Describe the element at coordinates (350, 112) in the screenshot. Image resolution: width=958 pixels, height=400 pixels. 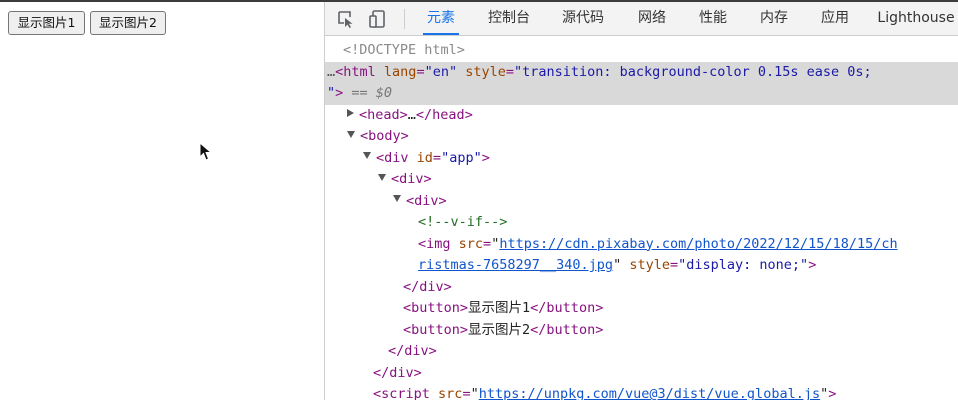
I see `expand-triangle-icon` at that location.